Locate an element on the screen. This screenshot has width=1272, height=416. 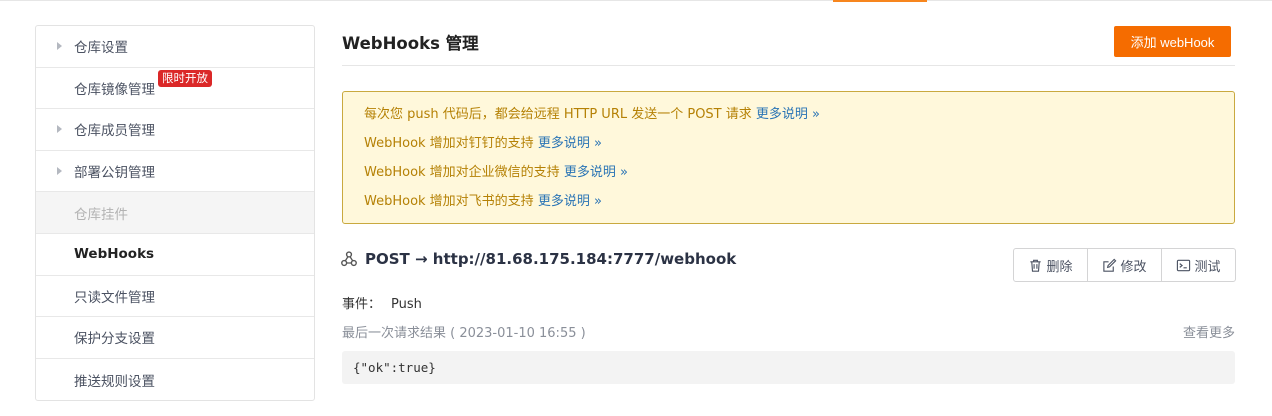
top-nav-active-indicator is located at coordinates (880, 1).